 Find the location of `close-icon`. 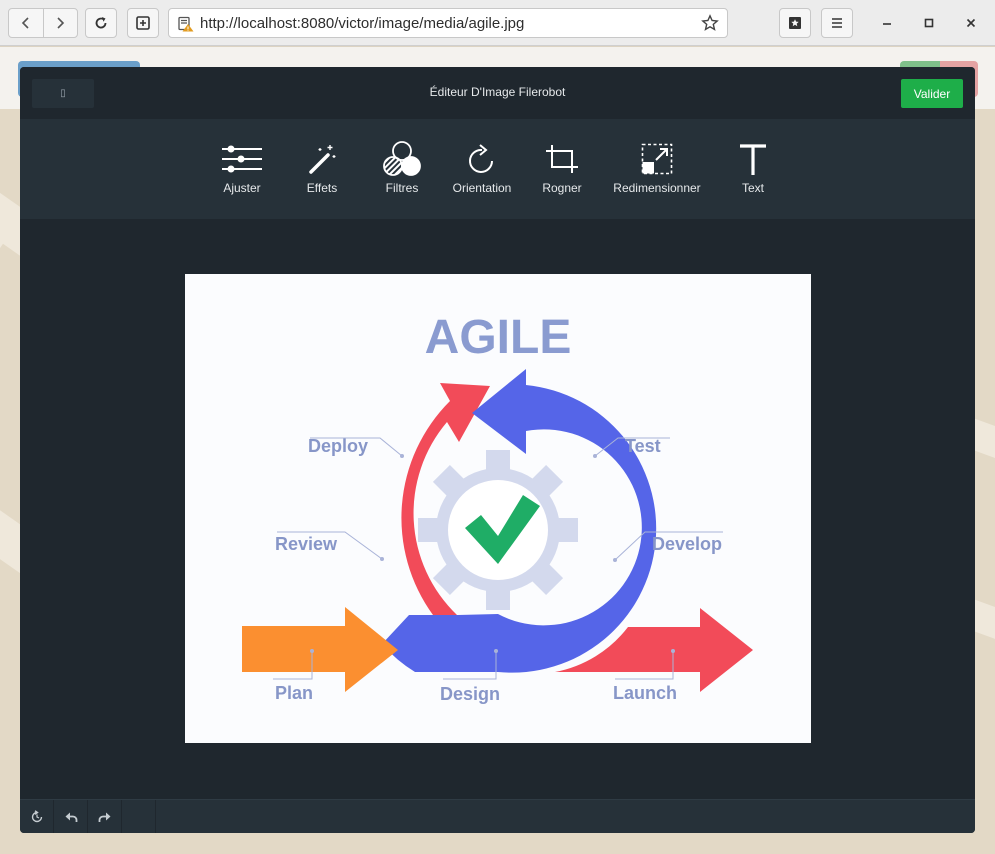

close-icon is located at coordinates (971, 23).